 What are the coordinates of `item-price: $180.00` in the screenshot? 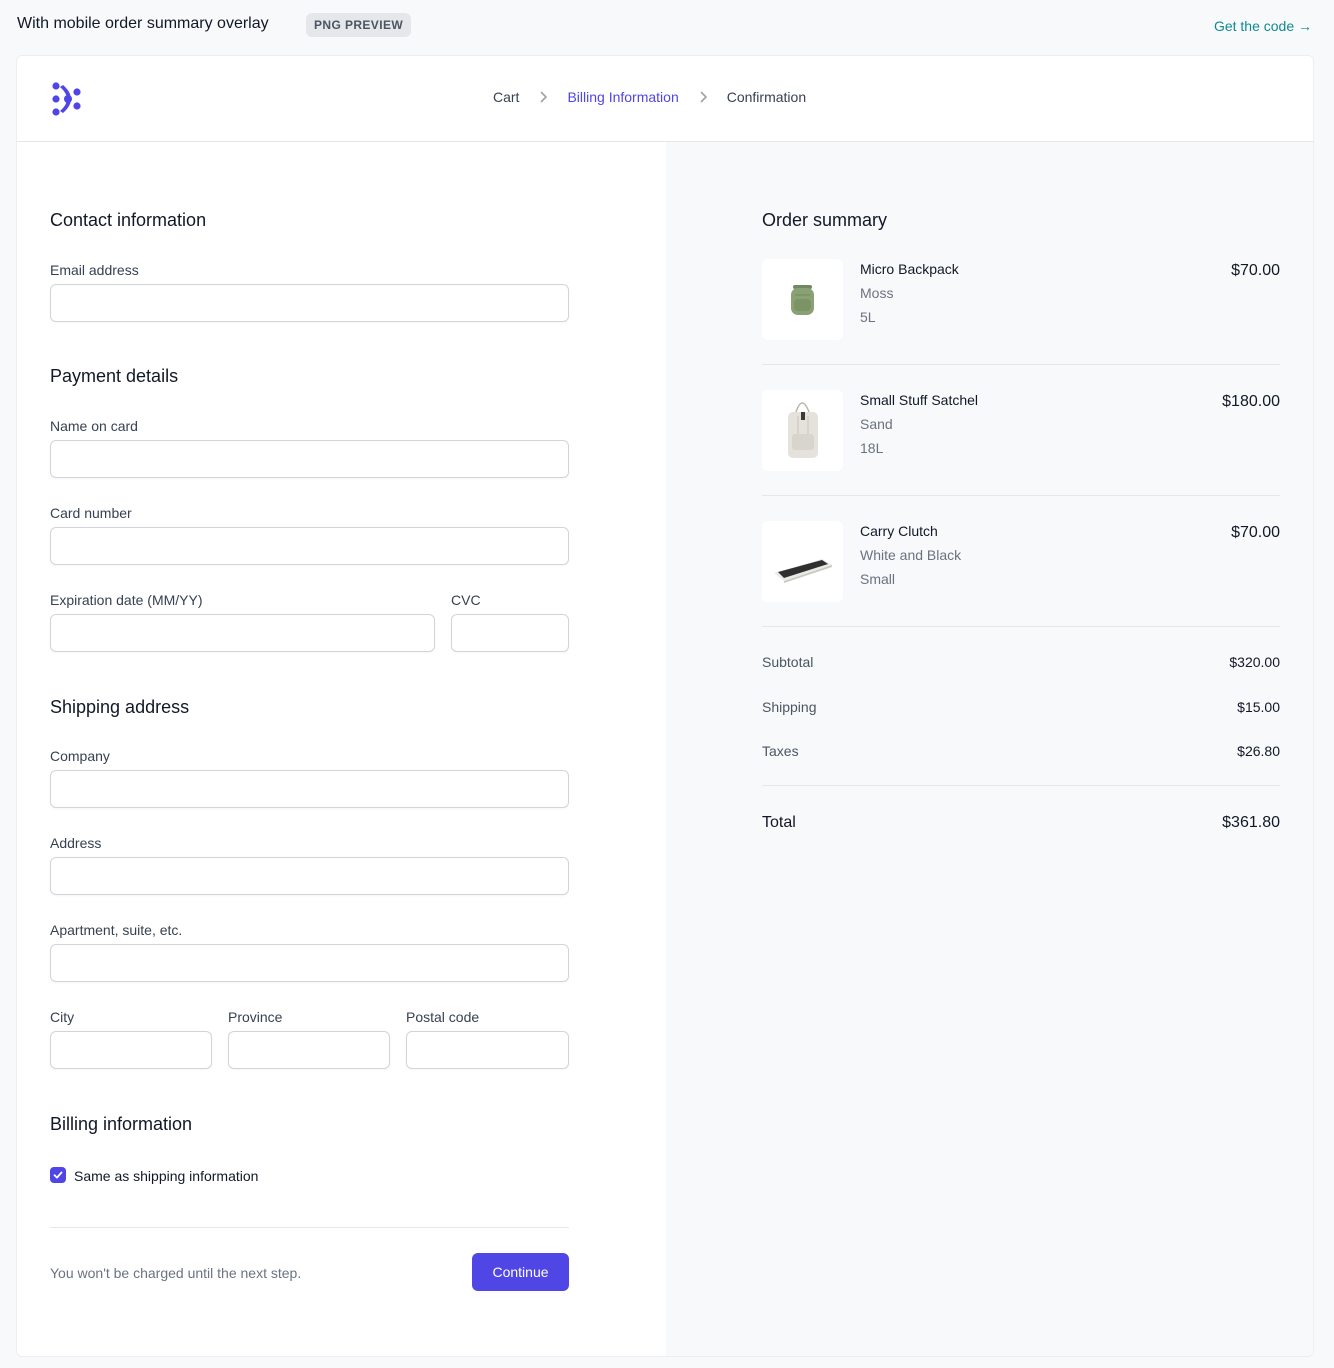 It's located at (1251, 401).